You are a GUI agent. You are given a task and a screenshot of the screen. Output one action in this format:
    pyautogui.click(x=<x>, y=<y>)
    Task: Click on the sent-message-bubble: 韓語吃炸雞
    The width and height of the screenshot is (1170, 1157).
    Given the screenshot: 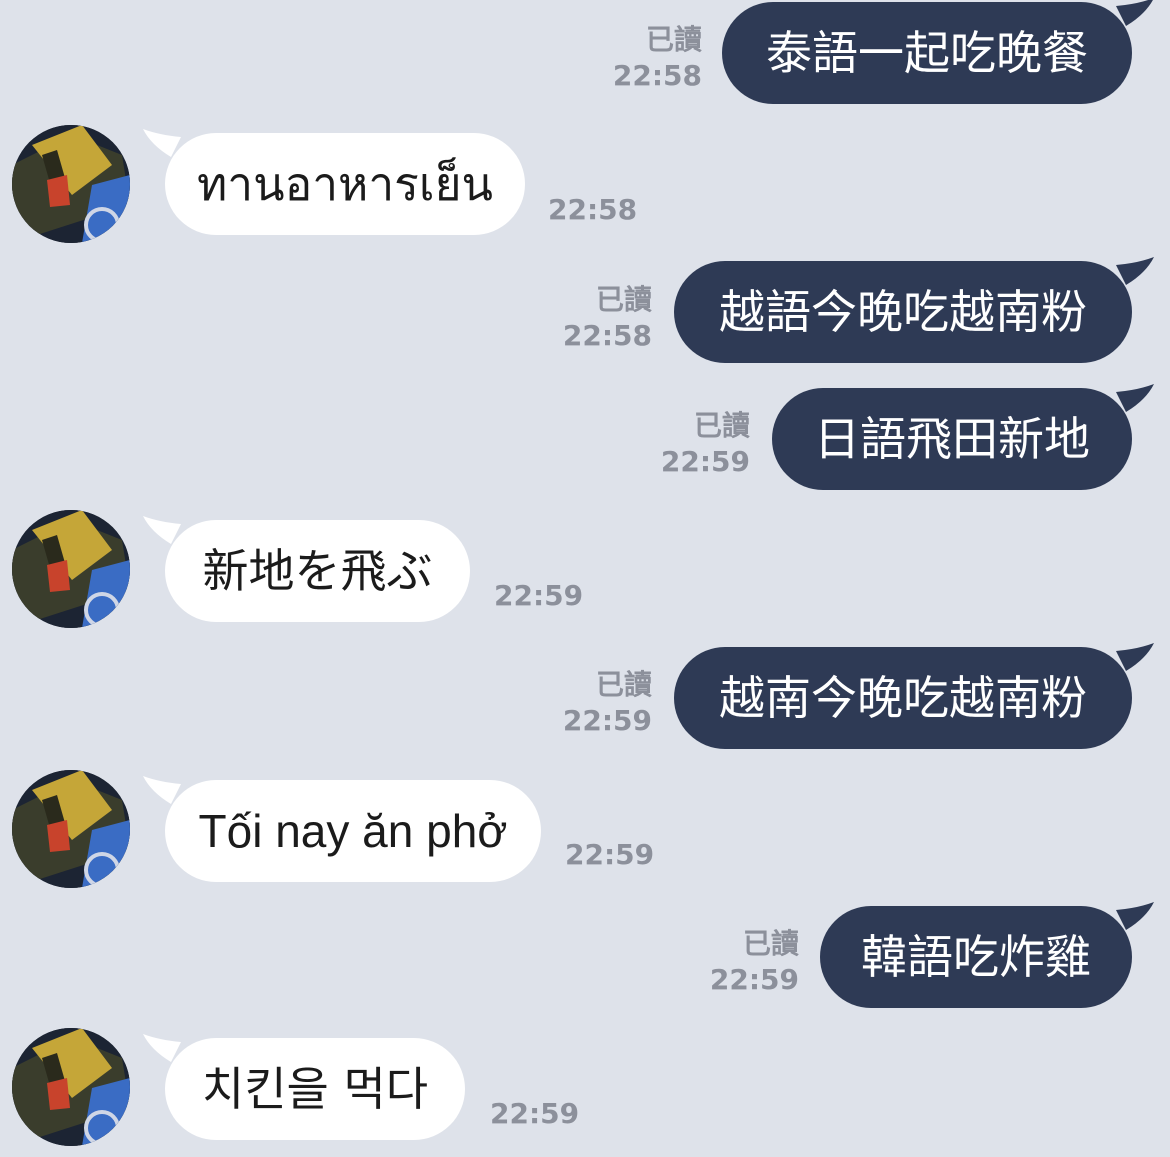 What is the action you would take?
    pyautogui.click(x=987, y=955)
    